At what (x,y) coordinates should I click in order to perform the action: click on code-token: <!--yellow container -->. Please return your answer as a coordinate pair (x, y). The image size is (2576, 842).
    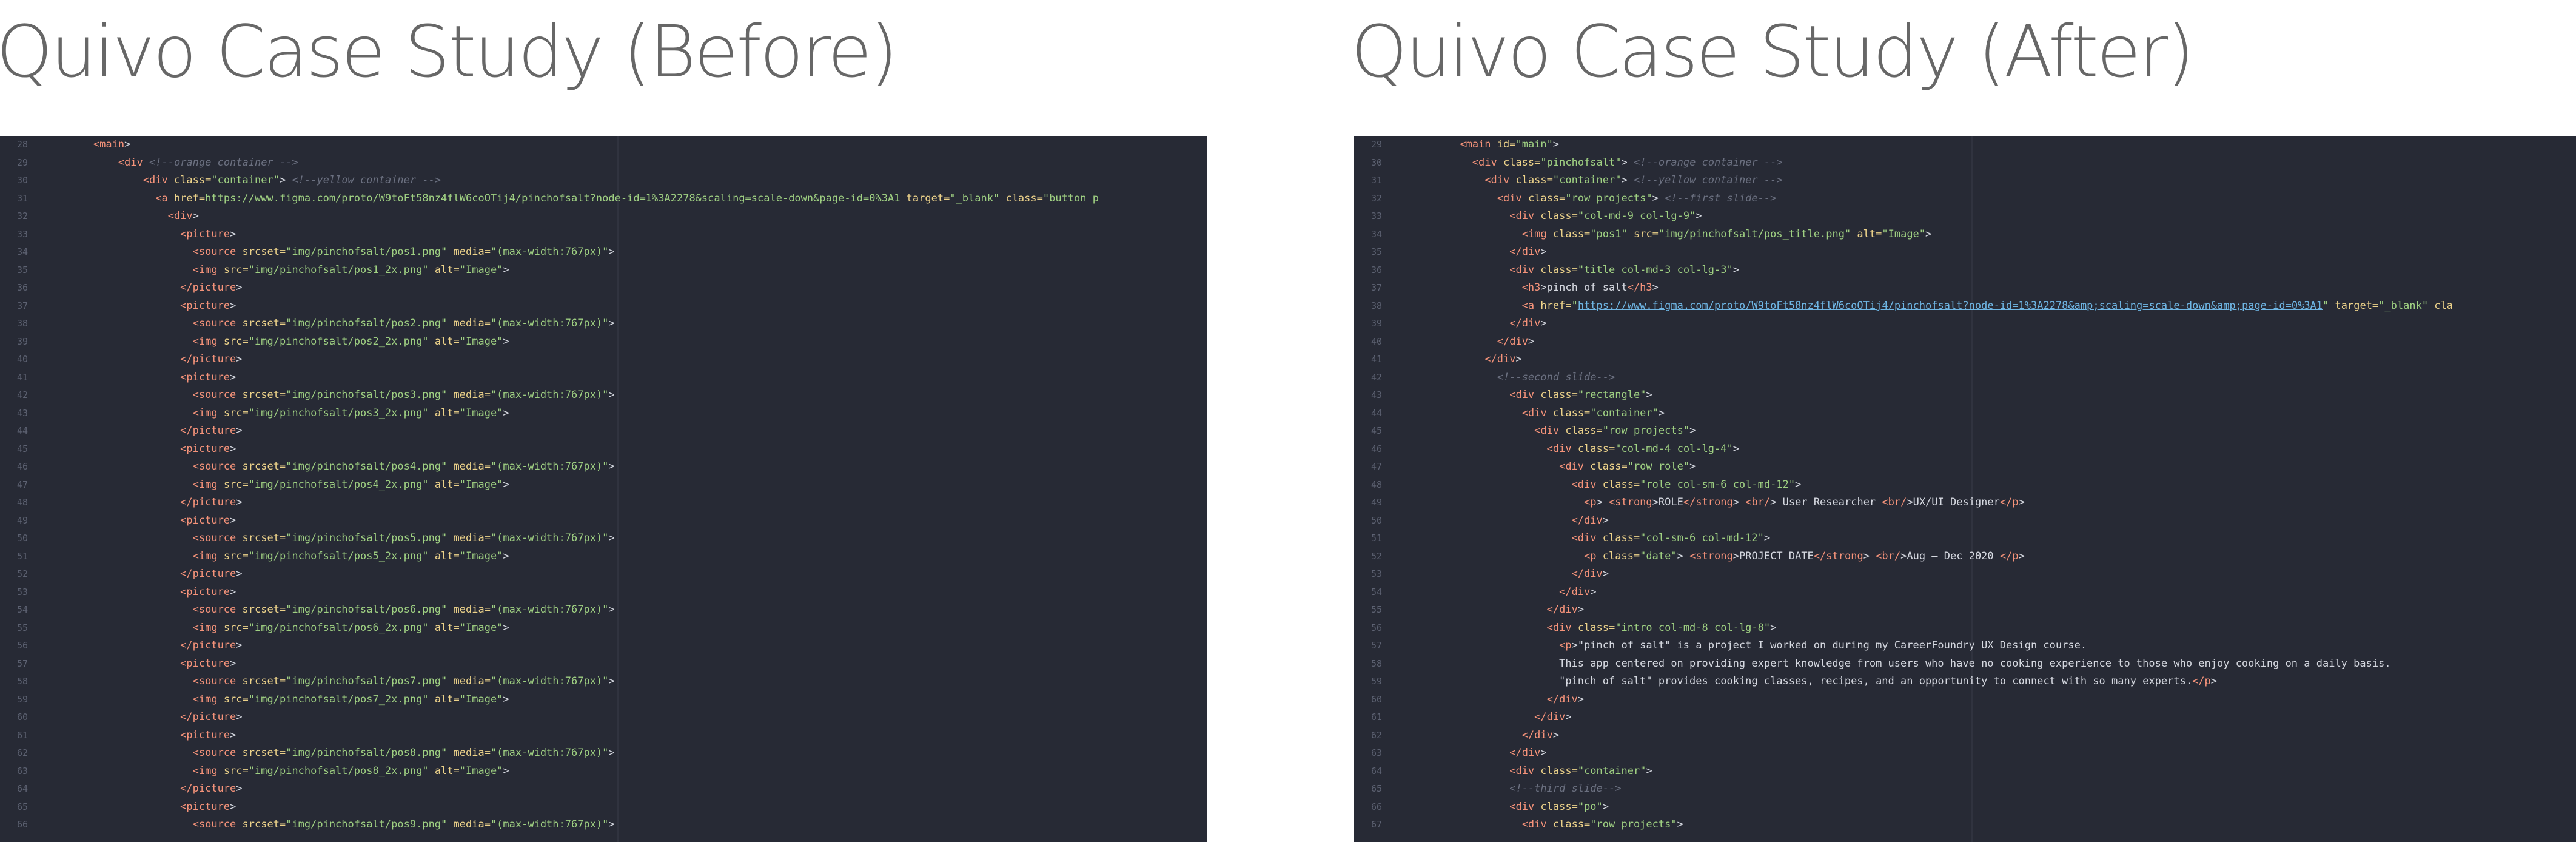
    Looking at the image, I should click on (1708, 180).